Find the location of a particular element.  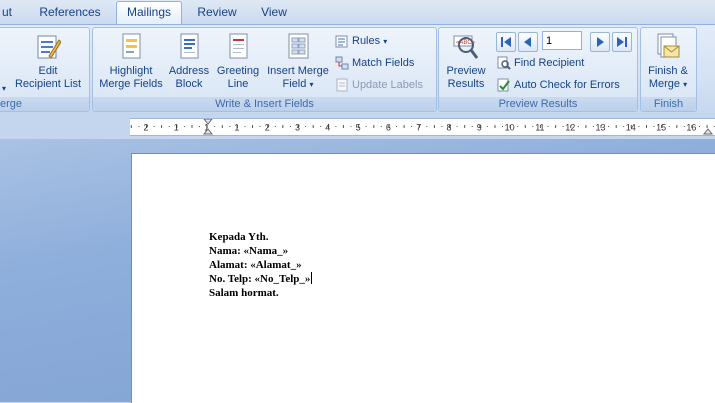

last-record-icon is located at coordinates (622, 42).